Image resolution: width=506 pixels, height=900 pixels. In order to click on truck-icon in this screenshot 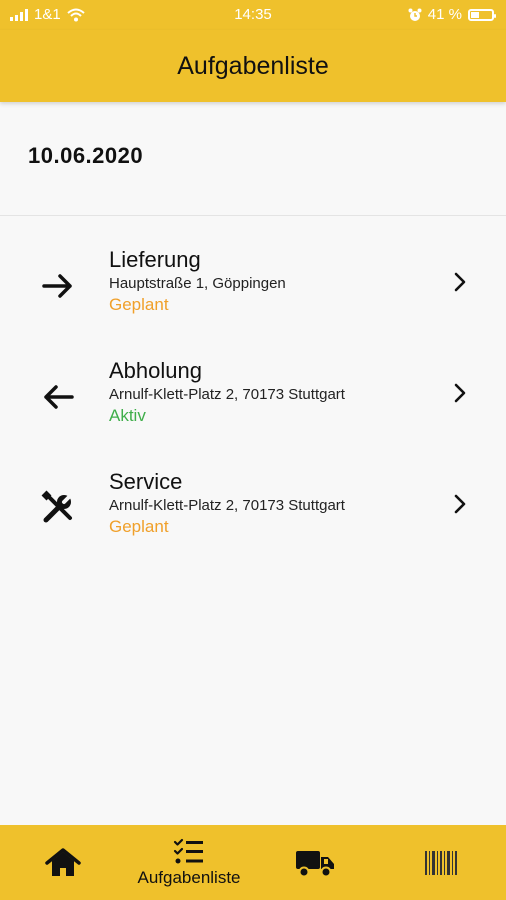, I will do `click(315, 863)`.